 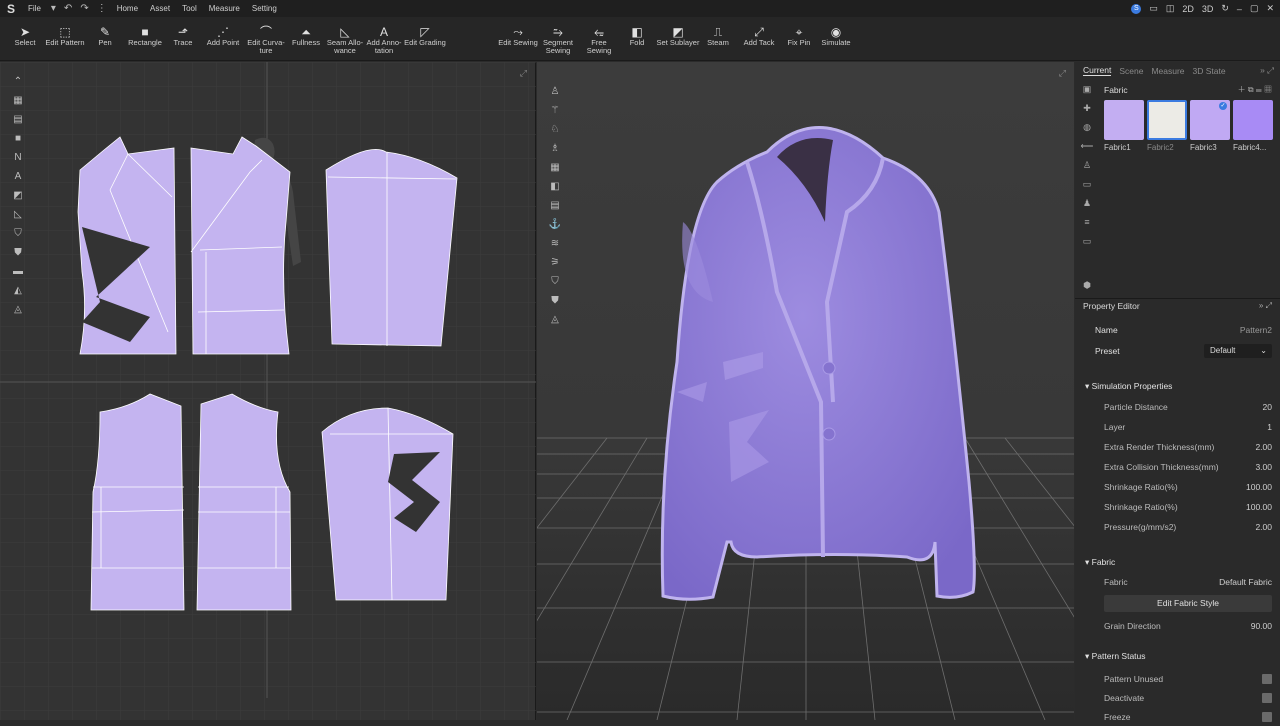 I want to click on tab-measure: Measure, so click(x=1167, y=71).